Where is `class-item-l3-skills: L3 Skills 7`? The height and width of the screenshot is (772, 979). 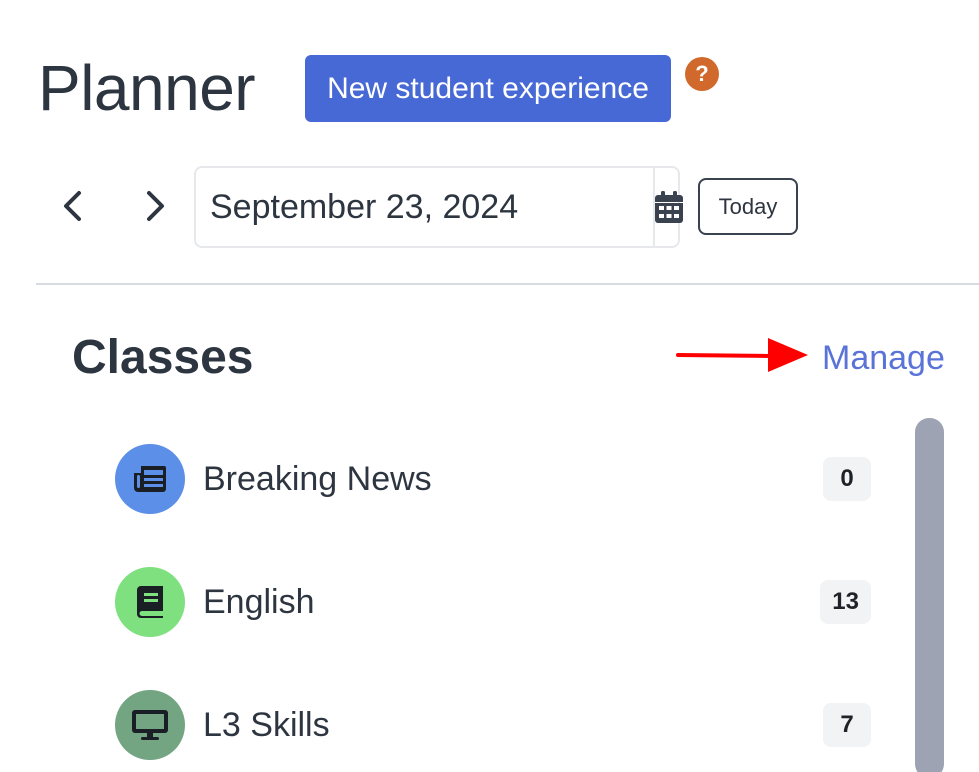 class-item-l3-skills: L3 Skills 7 is located at coordinates (495, 725).